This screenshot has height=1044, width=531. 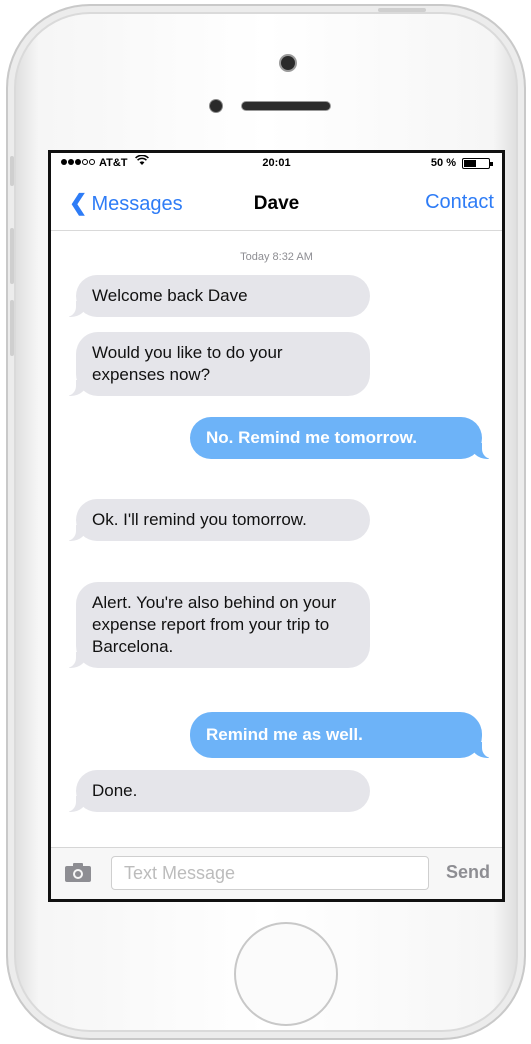 I want to click on contact-button: Contact, so click(x=459, y=202).